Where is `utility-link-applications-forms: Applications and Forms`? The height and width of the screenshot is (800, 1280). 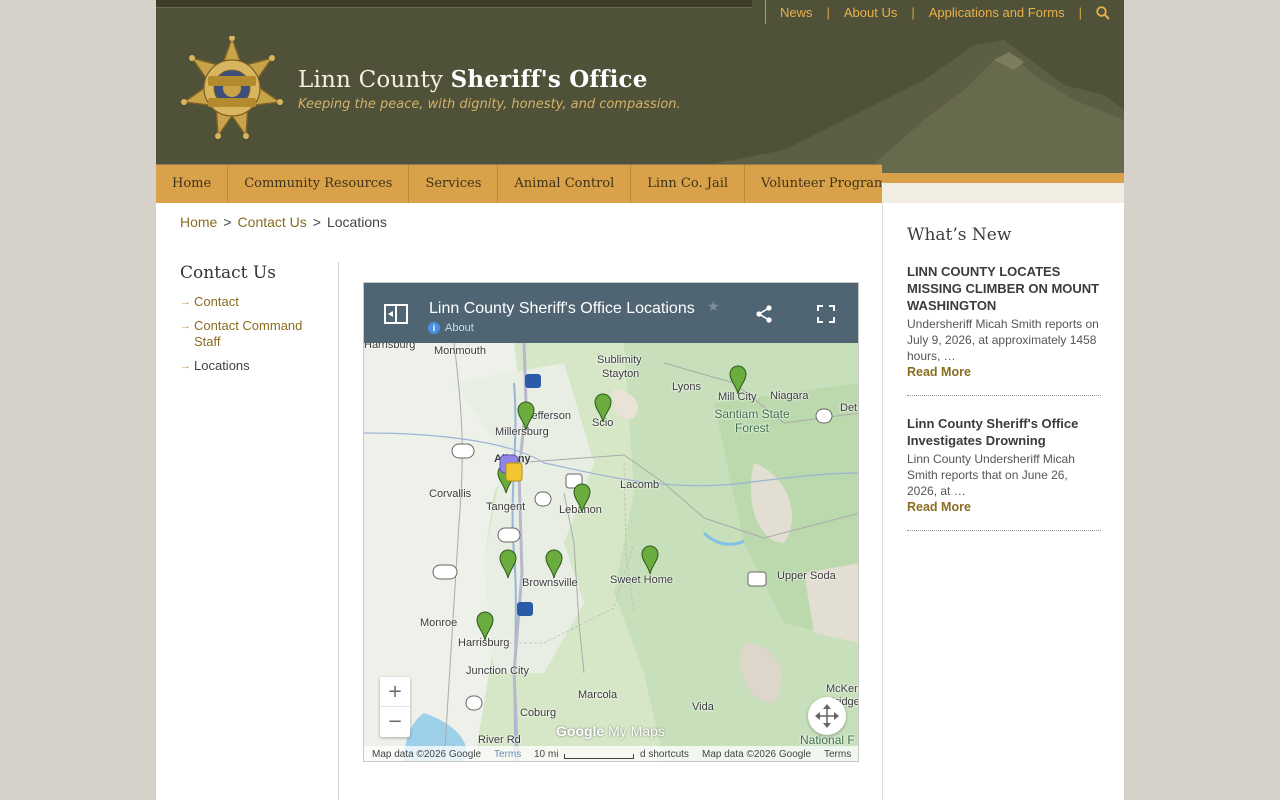 utility-link-applications-forms: Applications and Forms is located at coordinates (997, 12).